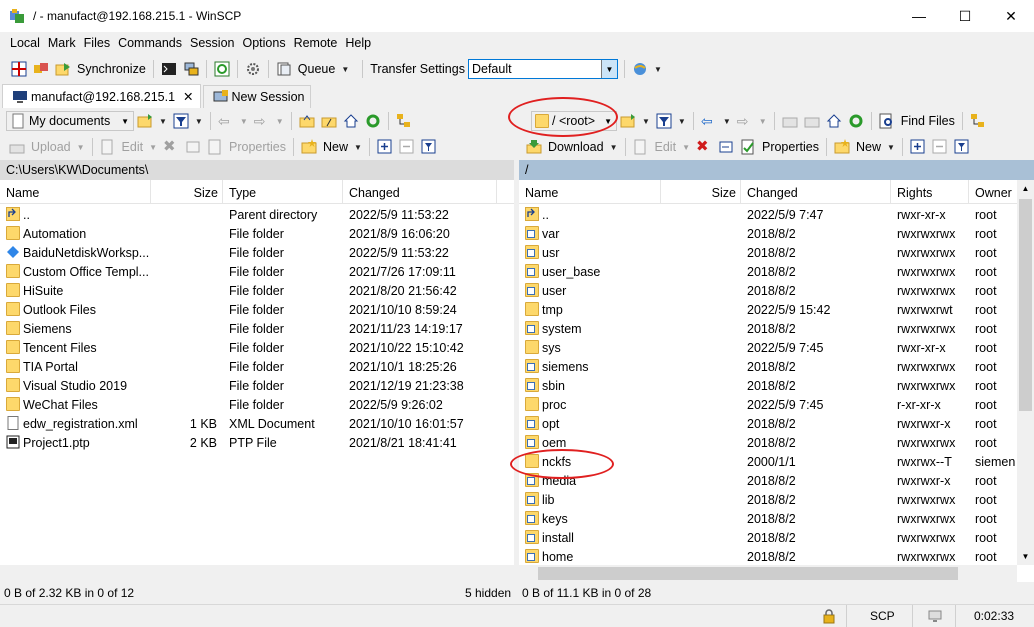 The width and height of the screenshot is (1034, 627). Describe the element at coordinates (928, 121) in the screenshot. I see `find-files-button: Find Files` at that location.